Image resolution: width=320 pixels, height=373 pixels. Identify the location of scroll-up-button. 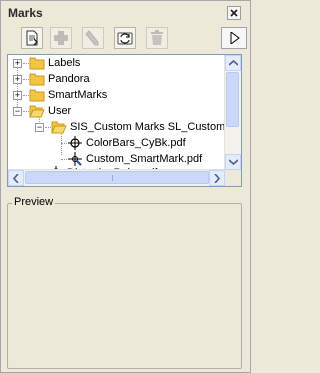
(233, 63).